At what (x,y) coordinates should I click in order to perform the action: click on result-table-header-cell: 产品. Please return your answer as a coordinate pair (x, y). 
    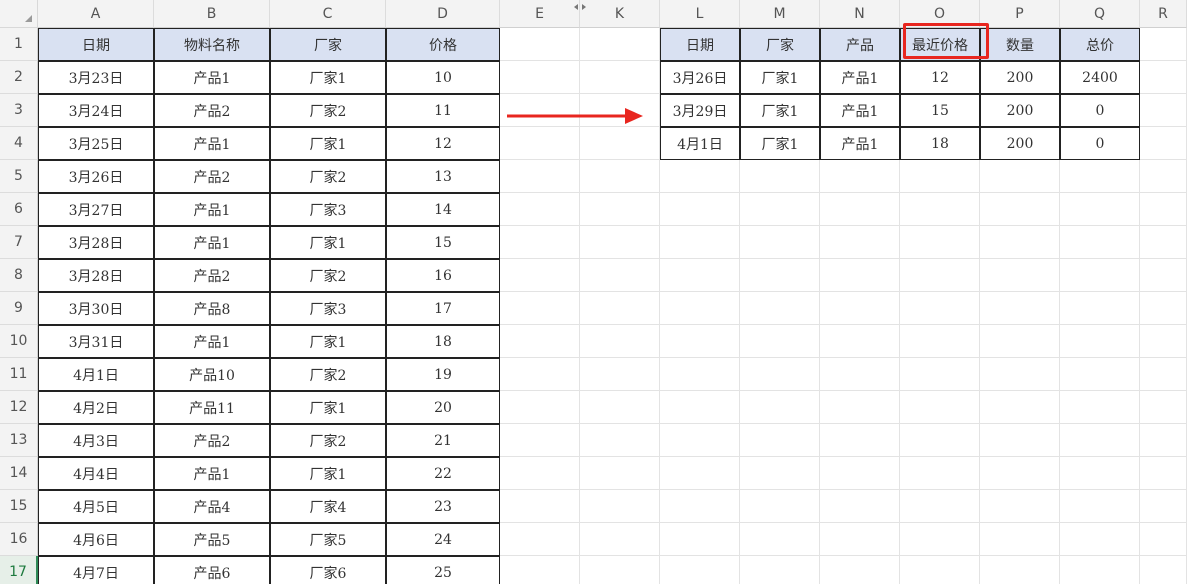
    Looking at the image, I should click on (860, 44).